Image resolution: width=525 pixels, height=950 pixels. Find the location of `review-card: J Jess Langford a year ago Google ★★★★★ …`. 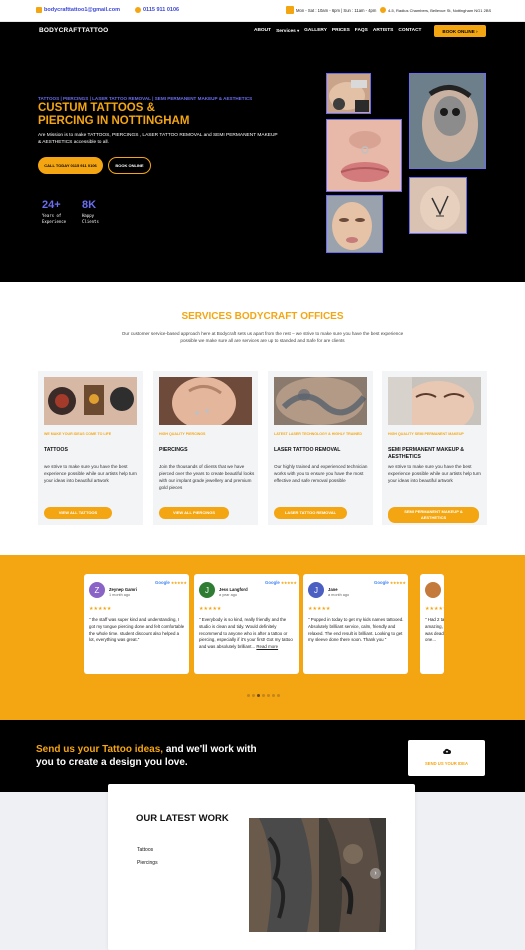

review-card: J Jess Langford a year ago Google ★★★★★ … is located at coordinates (246, 624).